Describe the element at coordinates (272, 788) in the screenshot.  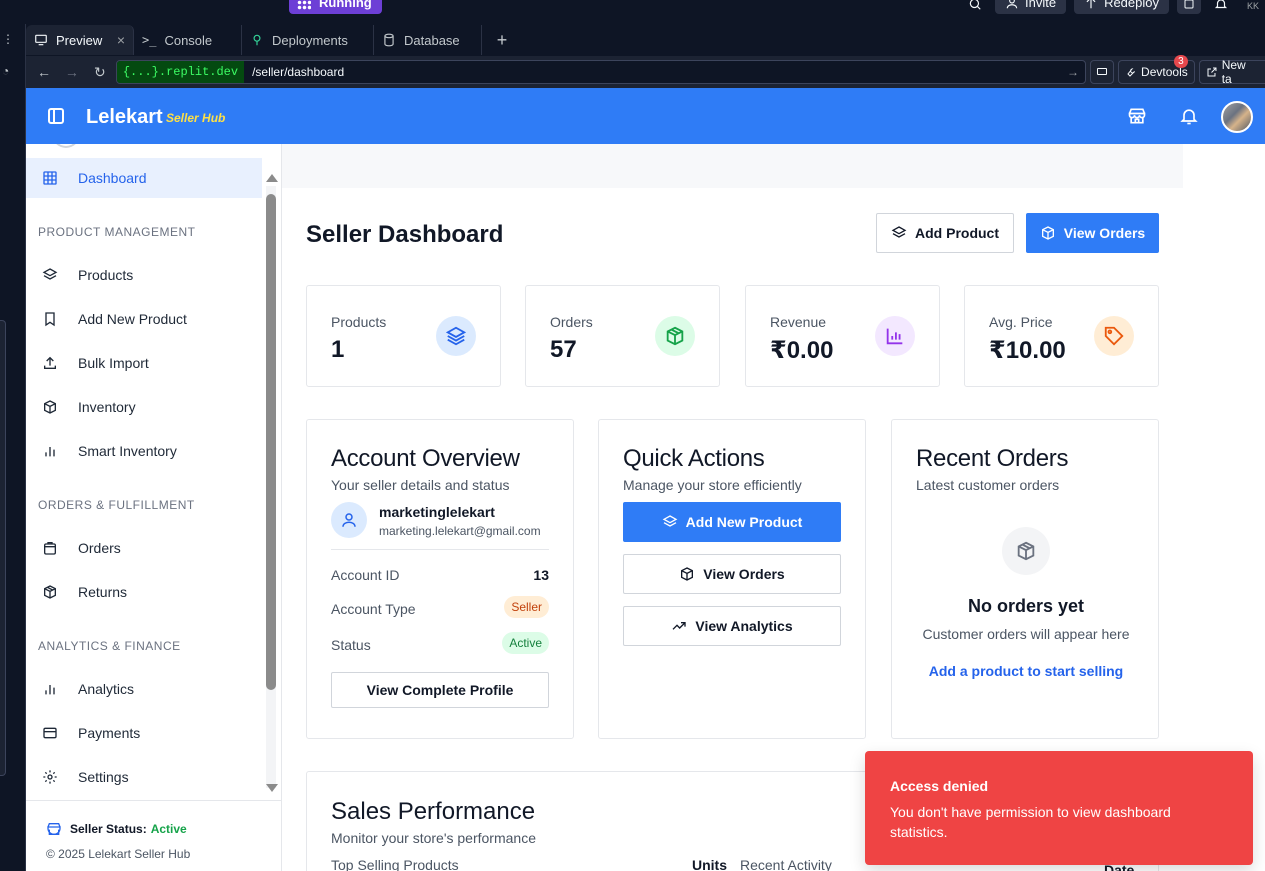
I see `scroll-down-arrow` at that location.